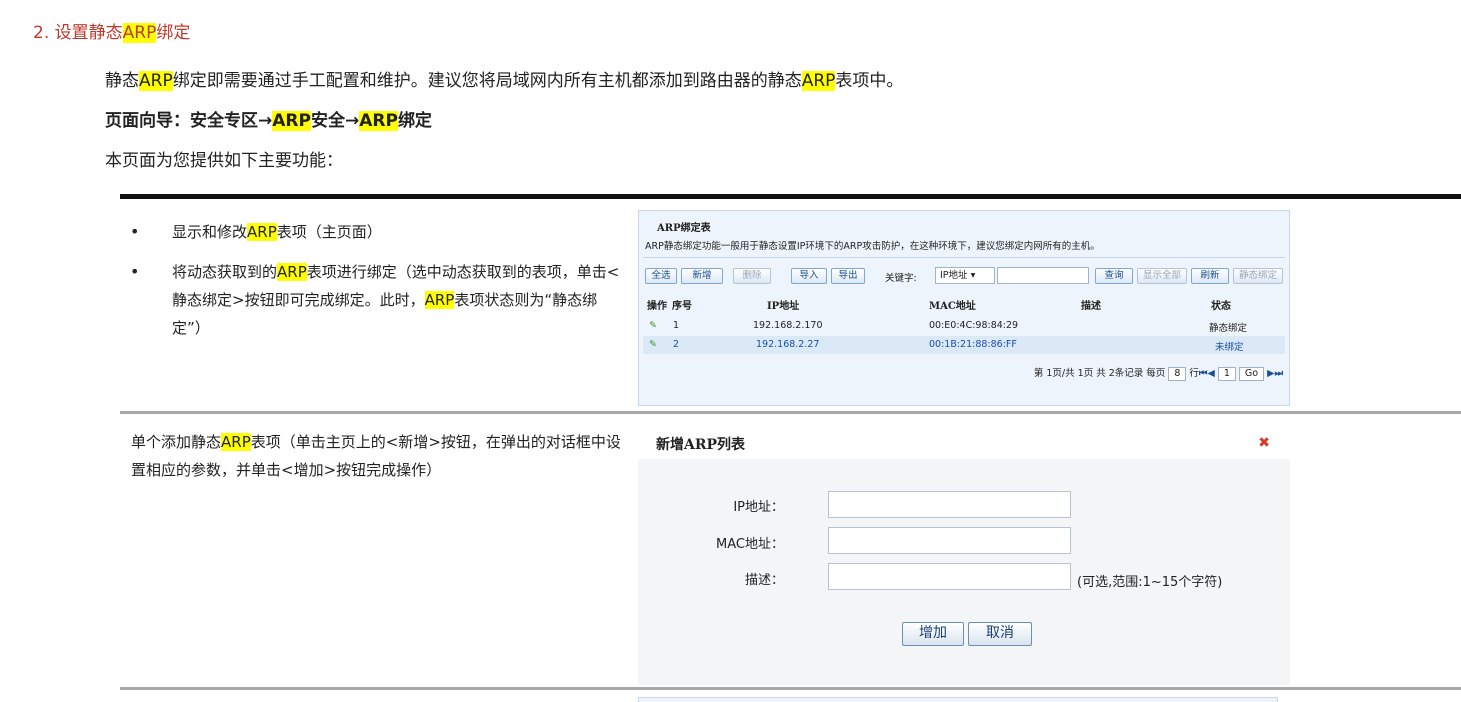  Describe the element at coordinates (973, 344) in the screenshot. I see `row-mac: 00:1B:21:88:86:FF` at that location.